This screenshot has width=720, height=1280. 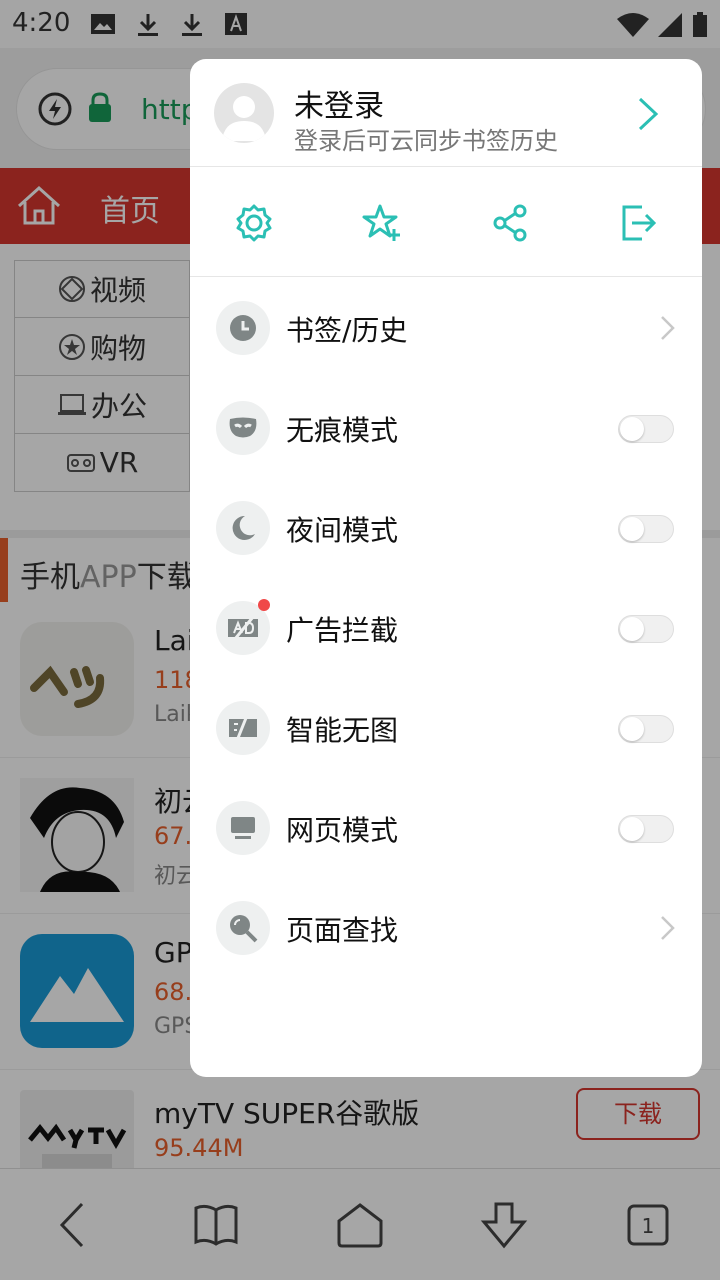 I want to click on incognito-toggle, so click(x=646, y=429).